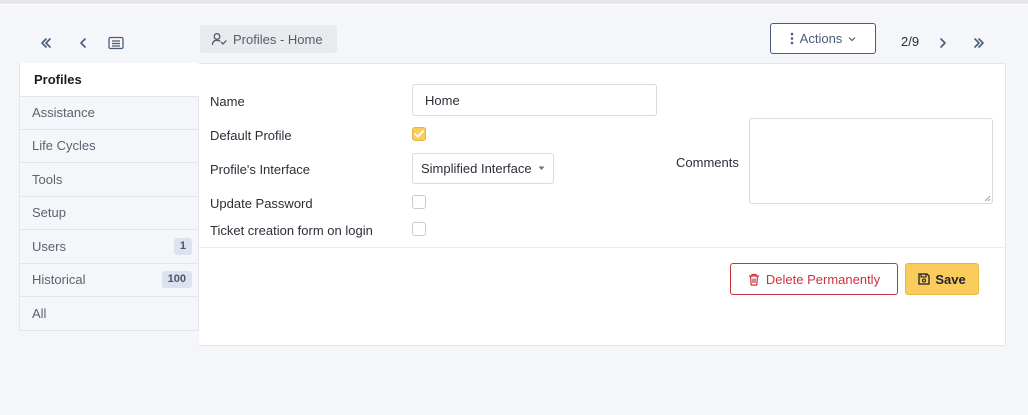 The width and height of the screenshot is (1028, 415). What do you see at coordinates (419, 229) in the screenshot?
I see `ticket-form-checkbox` at bounding box center [419, 229].